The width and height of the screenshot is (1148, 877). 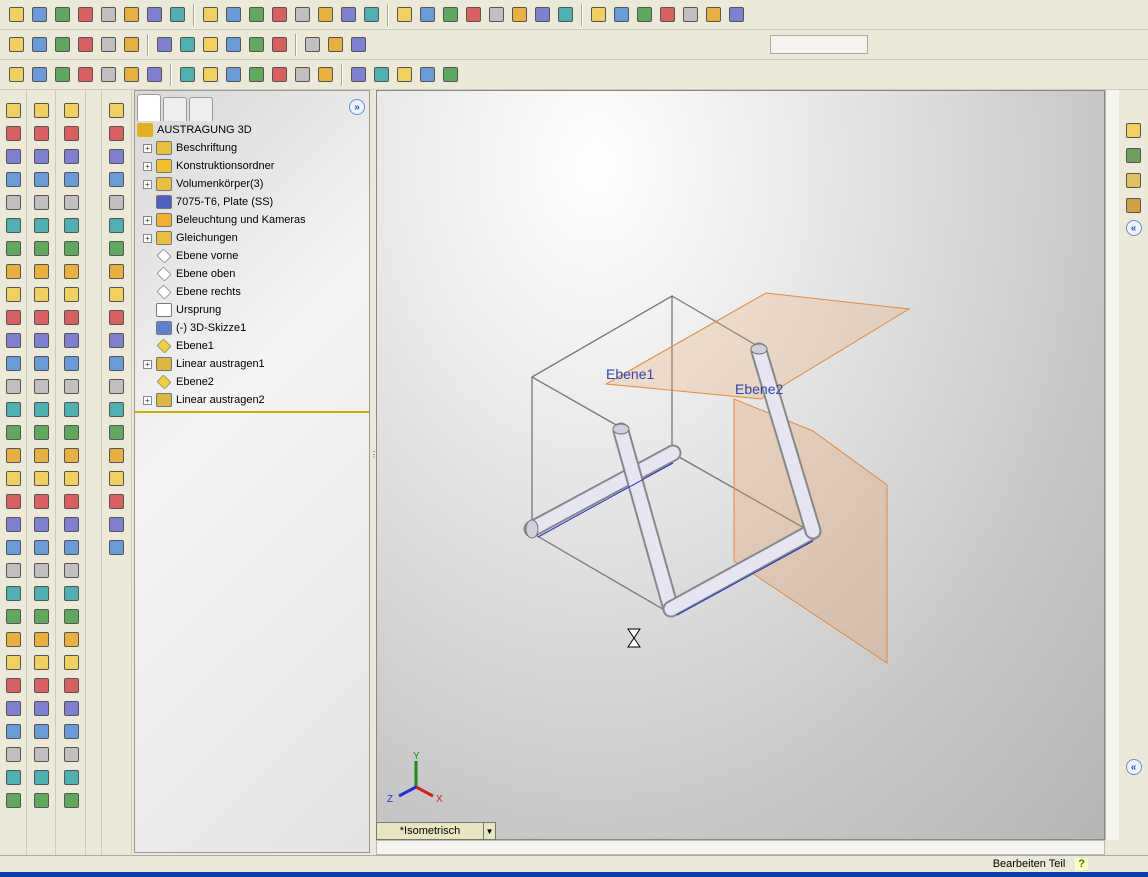 What do you see at coordinates (85, 74) in the screenshot?
I see `note-icon` at bounding box center [85, 74].